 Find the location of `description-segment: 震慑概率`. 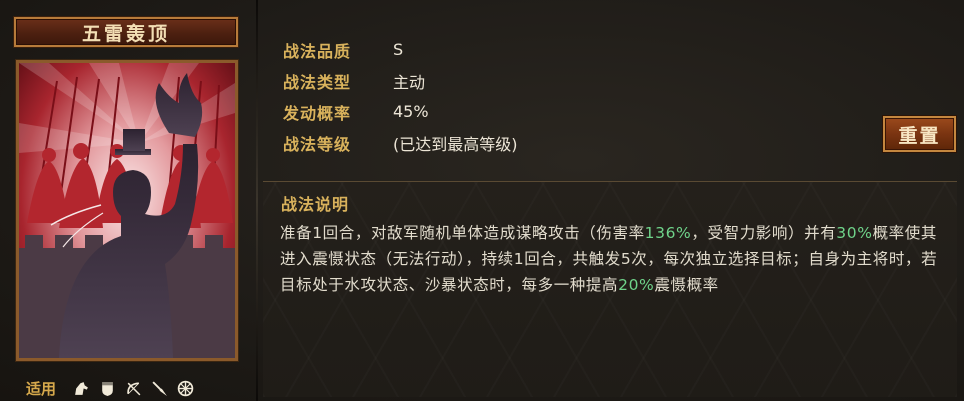

description-segment: 震慑概率 is located at coordinates (686, 285).